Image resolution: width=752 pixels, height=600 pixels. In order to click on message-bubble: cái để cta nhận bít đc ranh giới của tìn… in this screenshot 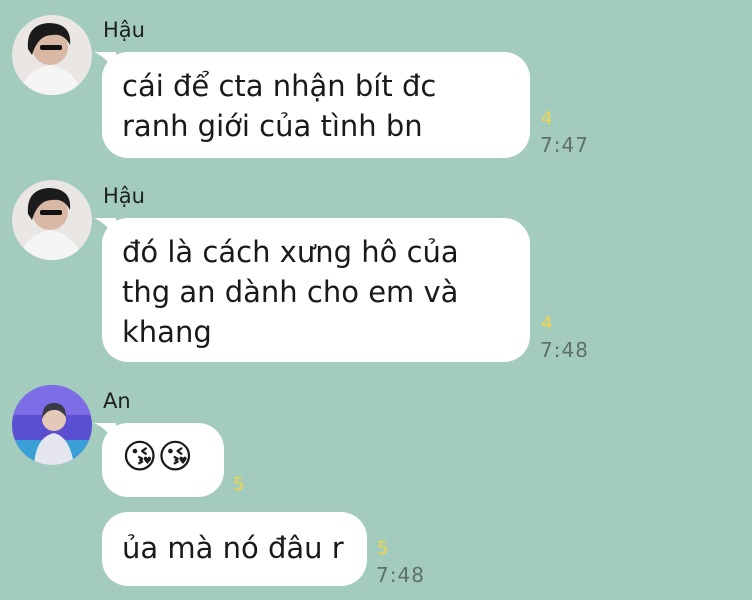, I will do `click(312, 105)`.